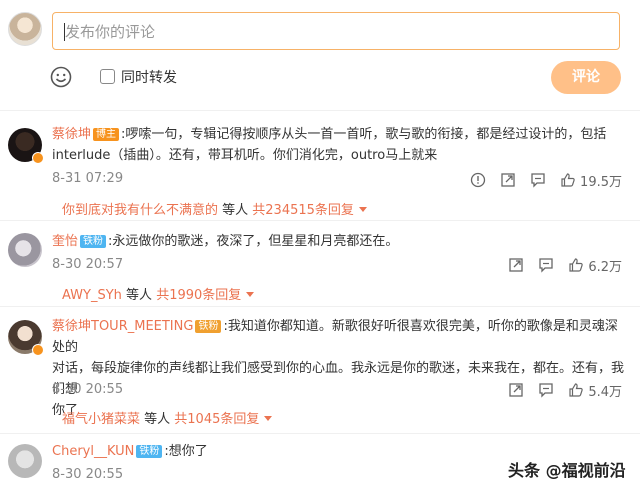 This screenshot has width=640, height=489. I want to click on like-count: 6.2万, so click(605, 267).